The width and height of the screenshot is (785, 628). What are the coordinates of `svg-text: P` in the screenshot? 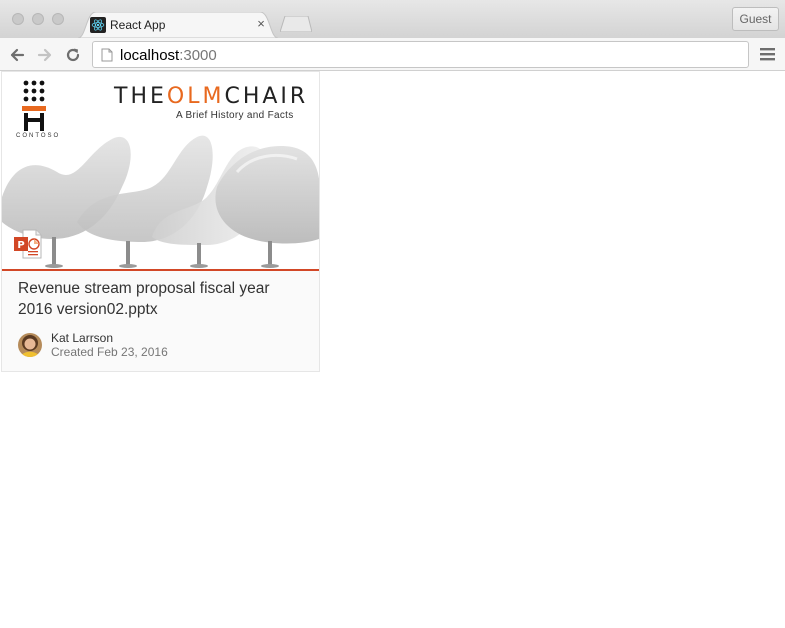 It's located at (20, 245).